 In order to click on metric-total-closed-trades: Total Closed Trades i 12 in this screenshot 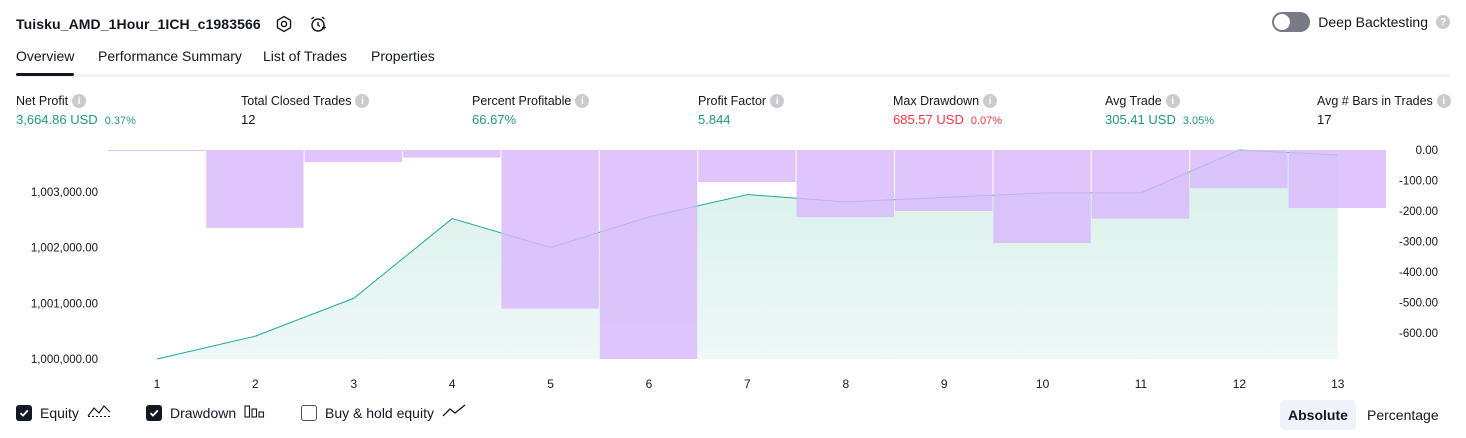, I will do `click(305, 110)`.